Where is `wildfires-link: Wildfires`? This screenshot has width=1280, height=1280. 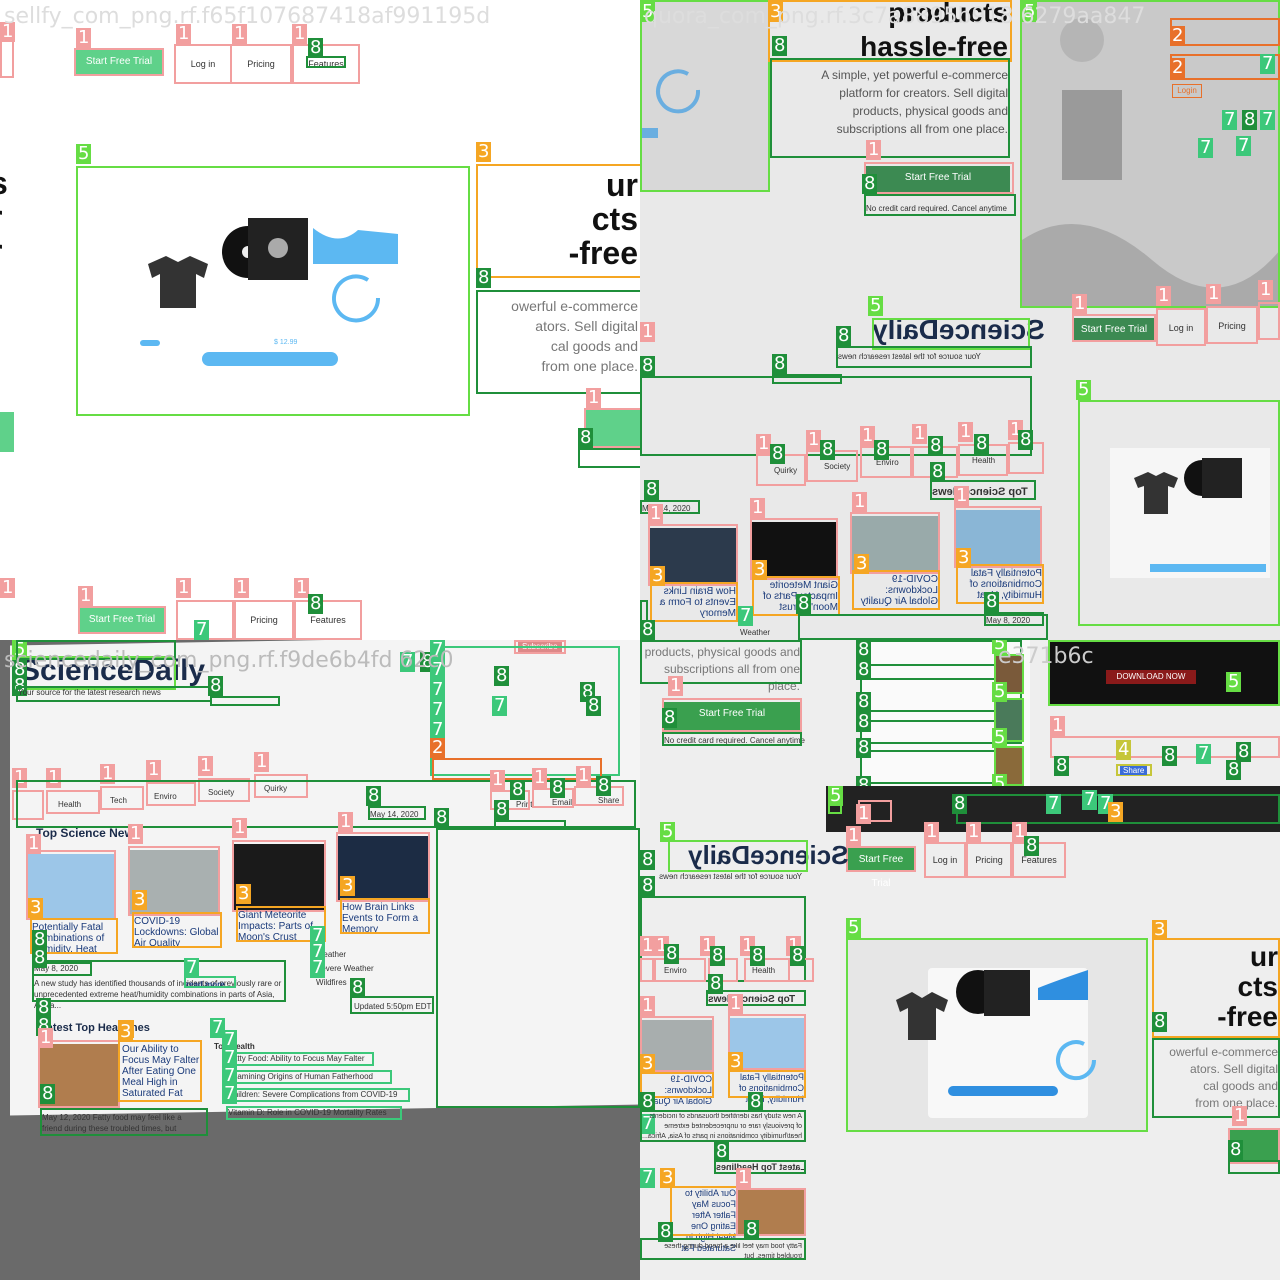
wildfires-link: Wildfires is located at coordinates (331, 982).